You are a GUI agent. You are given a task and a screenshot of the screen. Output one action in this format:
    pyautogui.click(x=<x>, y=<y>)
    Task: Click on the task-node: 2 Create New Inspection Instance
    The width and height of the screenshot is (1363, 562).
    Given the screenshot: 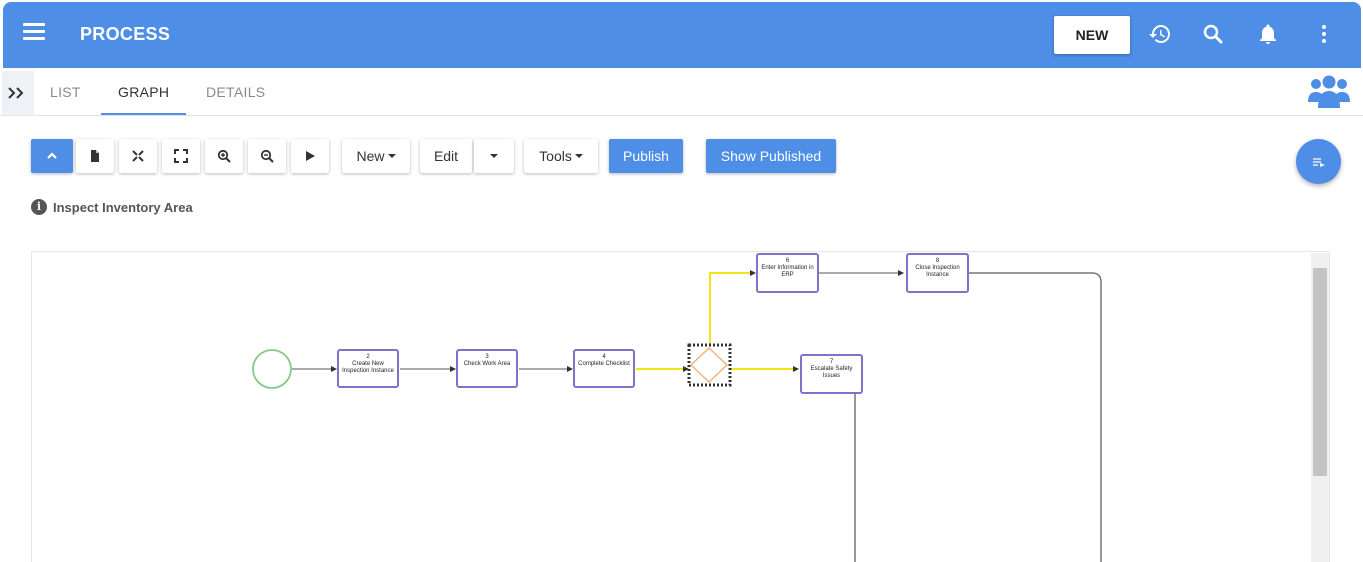 What is the action you would take?
    pyautogui.click(x=368, y=368)
    